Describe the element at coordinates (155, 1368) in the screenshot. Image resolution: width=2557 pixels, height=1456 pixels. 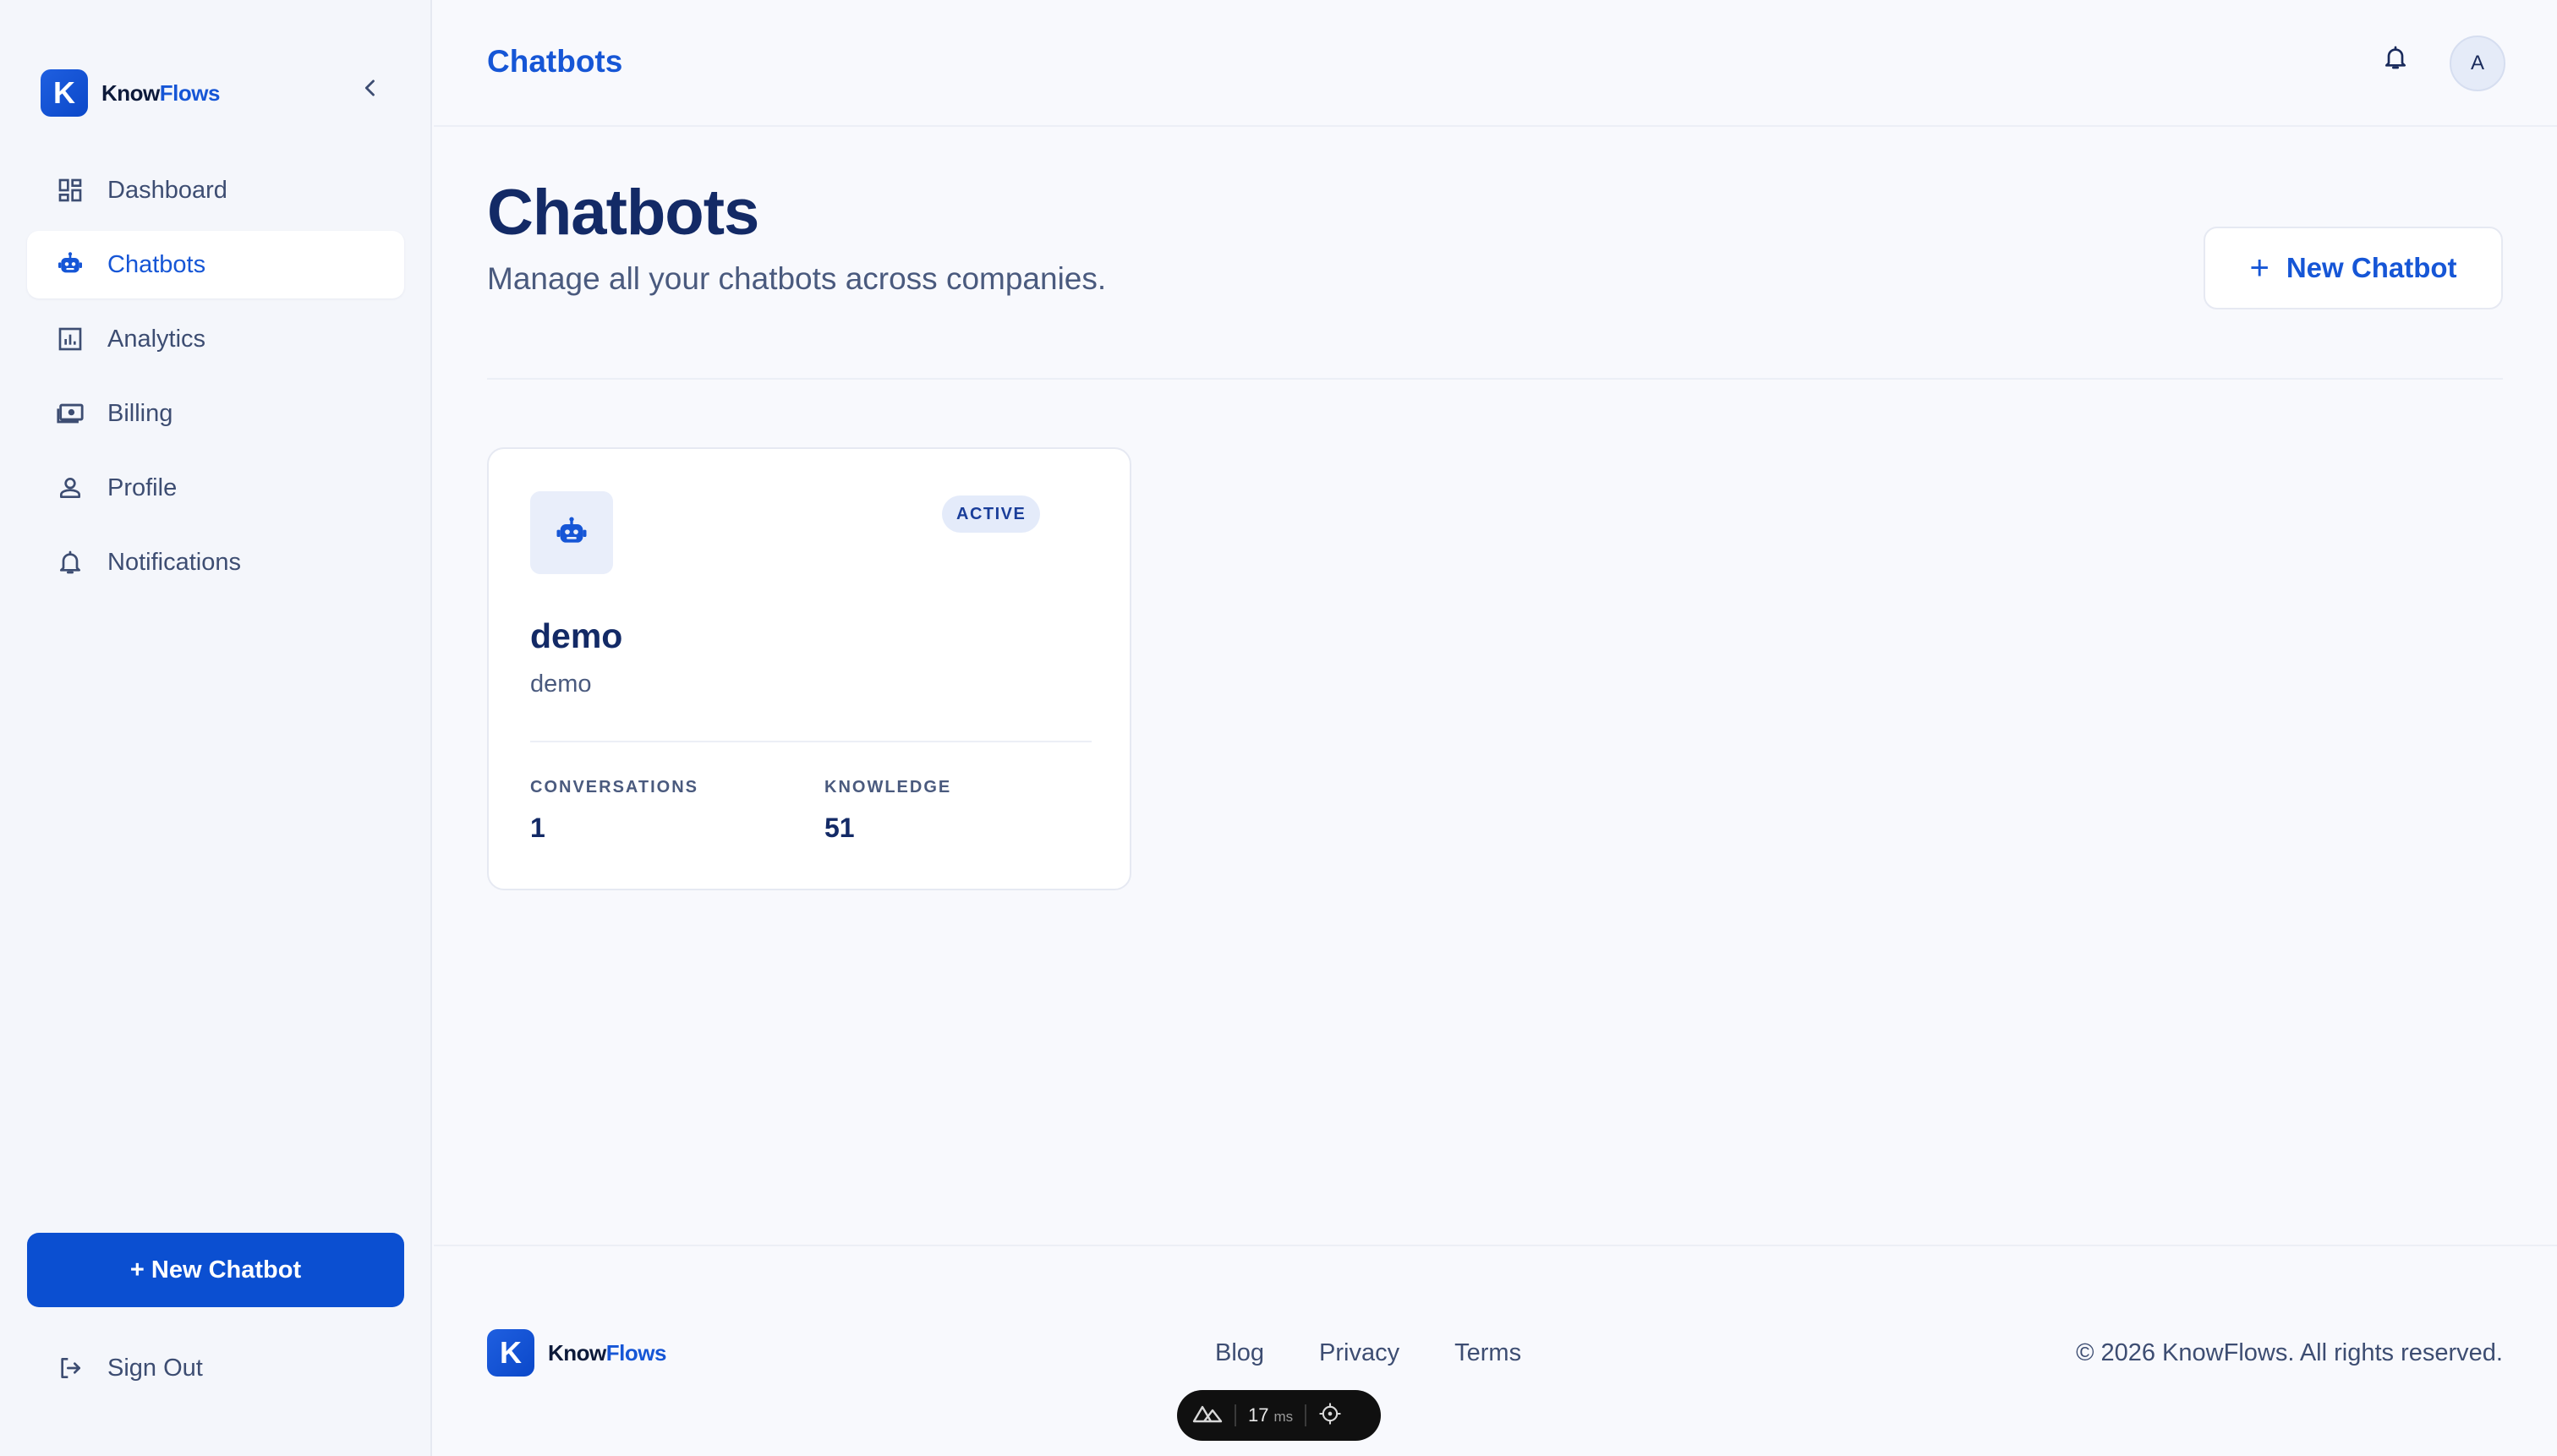
I see `sign-out-label: Sign Out` at that location.